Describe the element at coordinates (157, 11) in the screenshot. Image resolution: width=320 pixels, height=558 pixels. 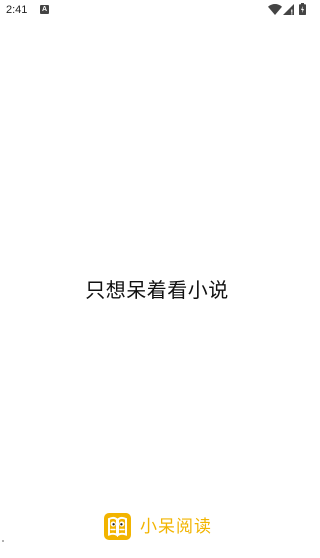
I see `status-bar: 2:41 A` at that location.